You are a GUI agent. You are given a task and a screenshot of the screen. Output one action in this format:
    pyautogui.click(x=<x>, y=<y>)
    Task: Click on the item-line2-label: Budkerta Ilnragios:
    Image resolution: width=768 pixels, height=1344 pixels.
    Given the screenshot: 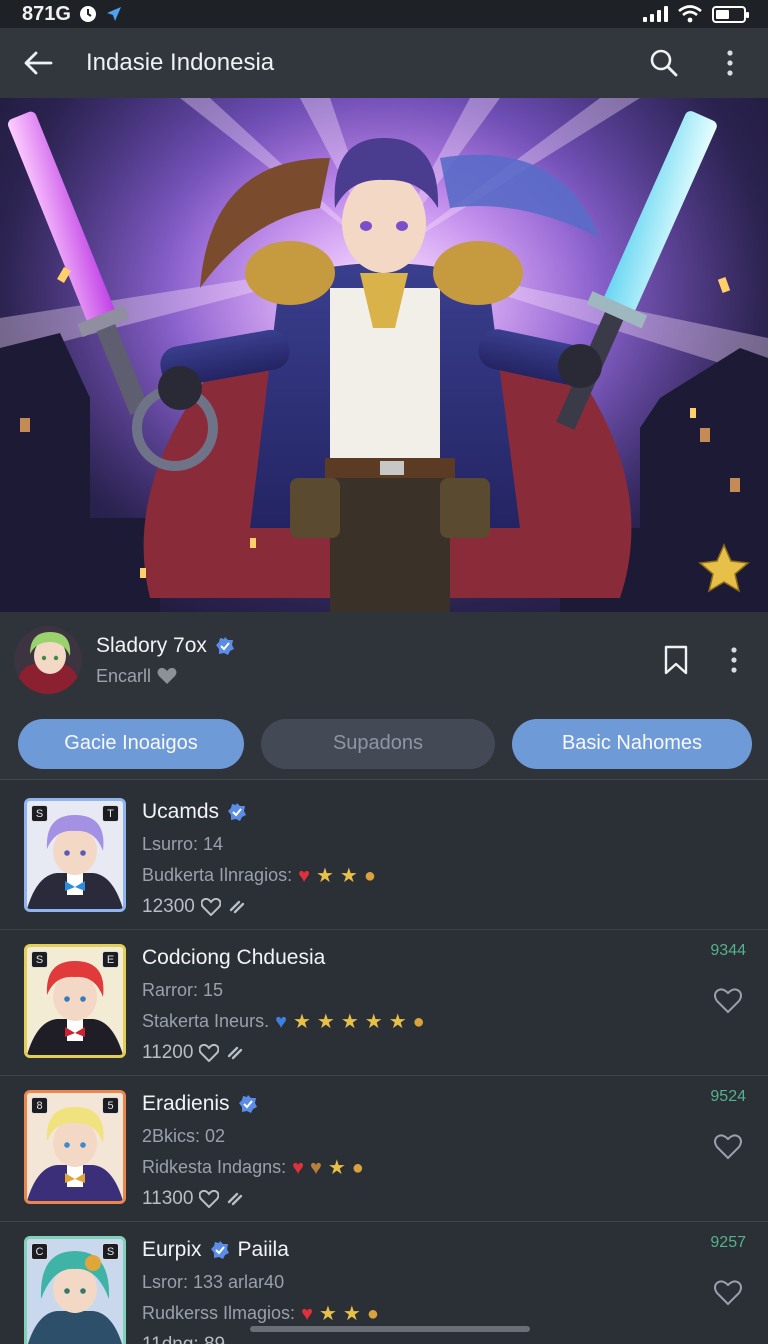 What is the action you would take?
    pyautogui.click(x=217, y=875)
    